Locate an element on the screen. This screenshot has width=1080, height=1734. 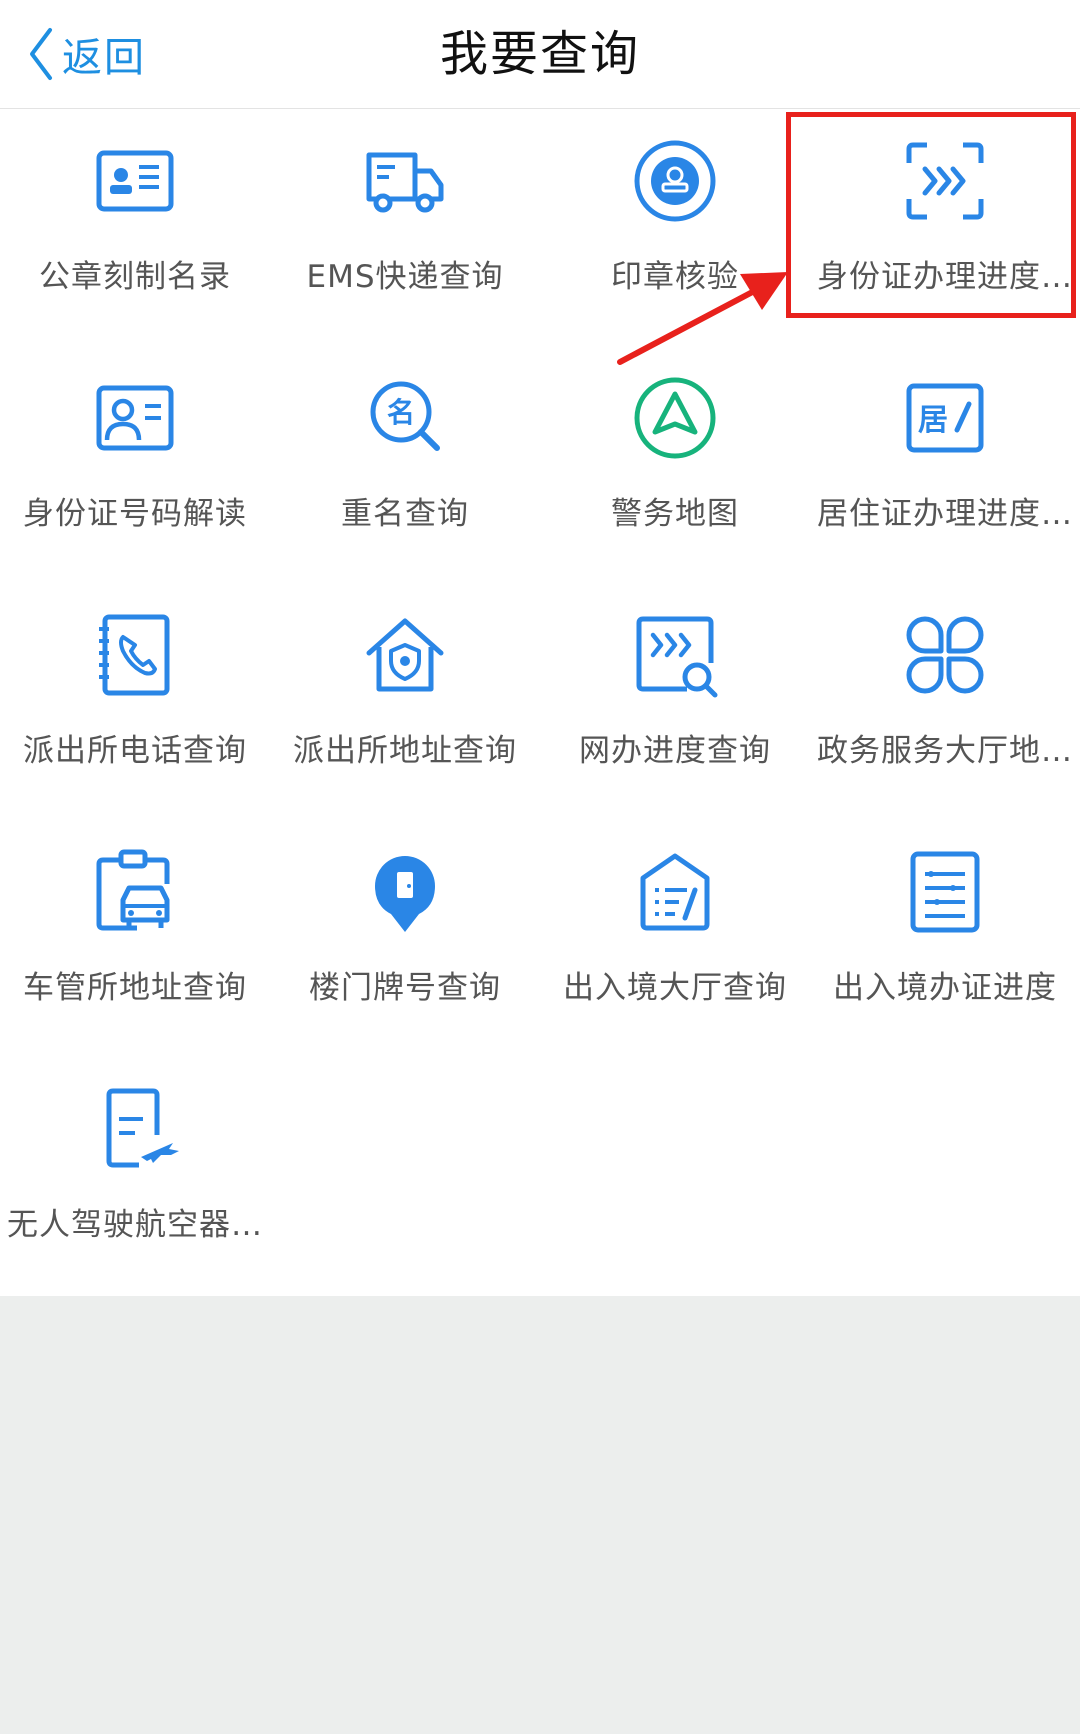
grid-item-dmv-address: 车管所地址查询 is located at coordinates (135, 938).